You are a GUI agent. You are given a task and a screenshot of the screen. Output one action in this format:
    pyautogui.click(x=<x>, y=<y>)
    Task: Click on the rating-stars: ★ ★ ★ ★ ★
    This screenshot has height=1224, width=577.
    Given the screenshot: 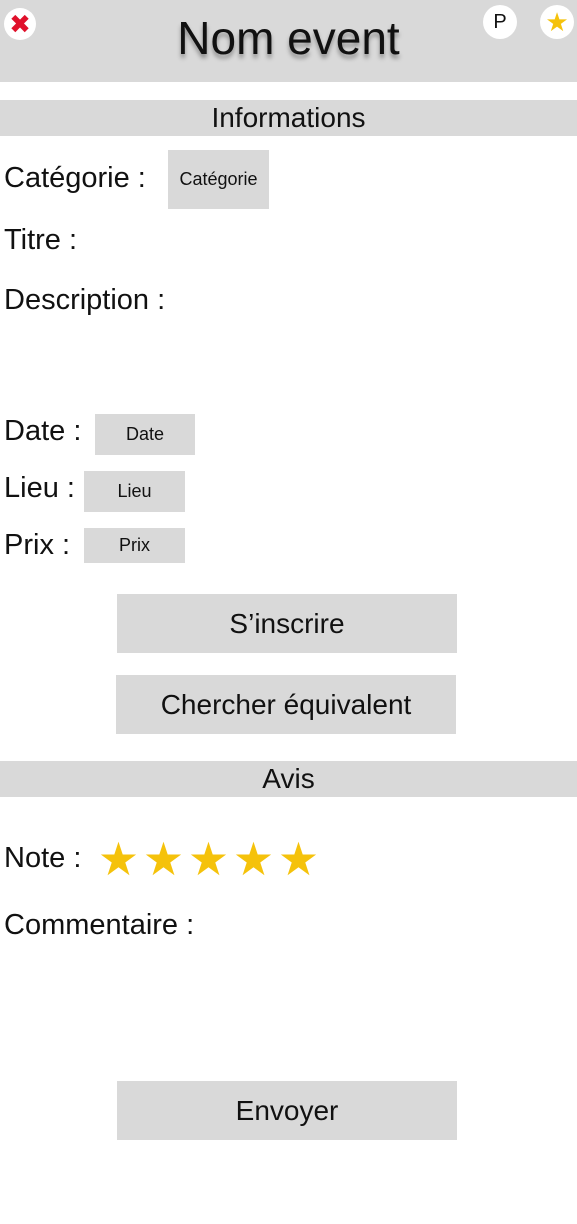 What is the action you would take?
    pyautogui.click(x=208, y=859)
    